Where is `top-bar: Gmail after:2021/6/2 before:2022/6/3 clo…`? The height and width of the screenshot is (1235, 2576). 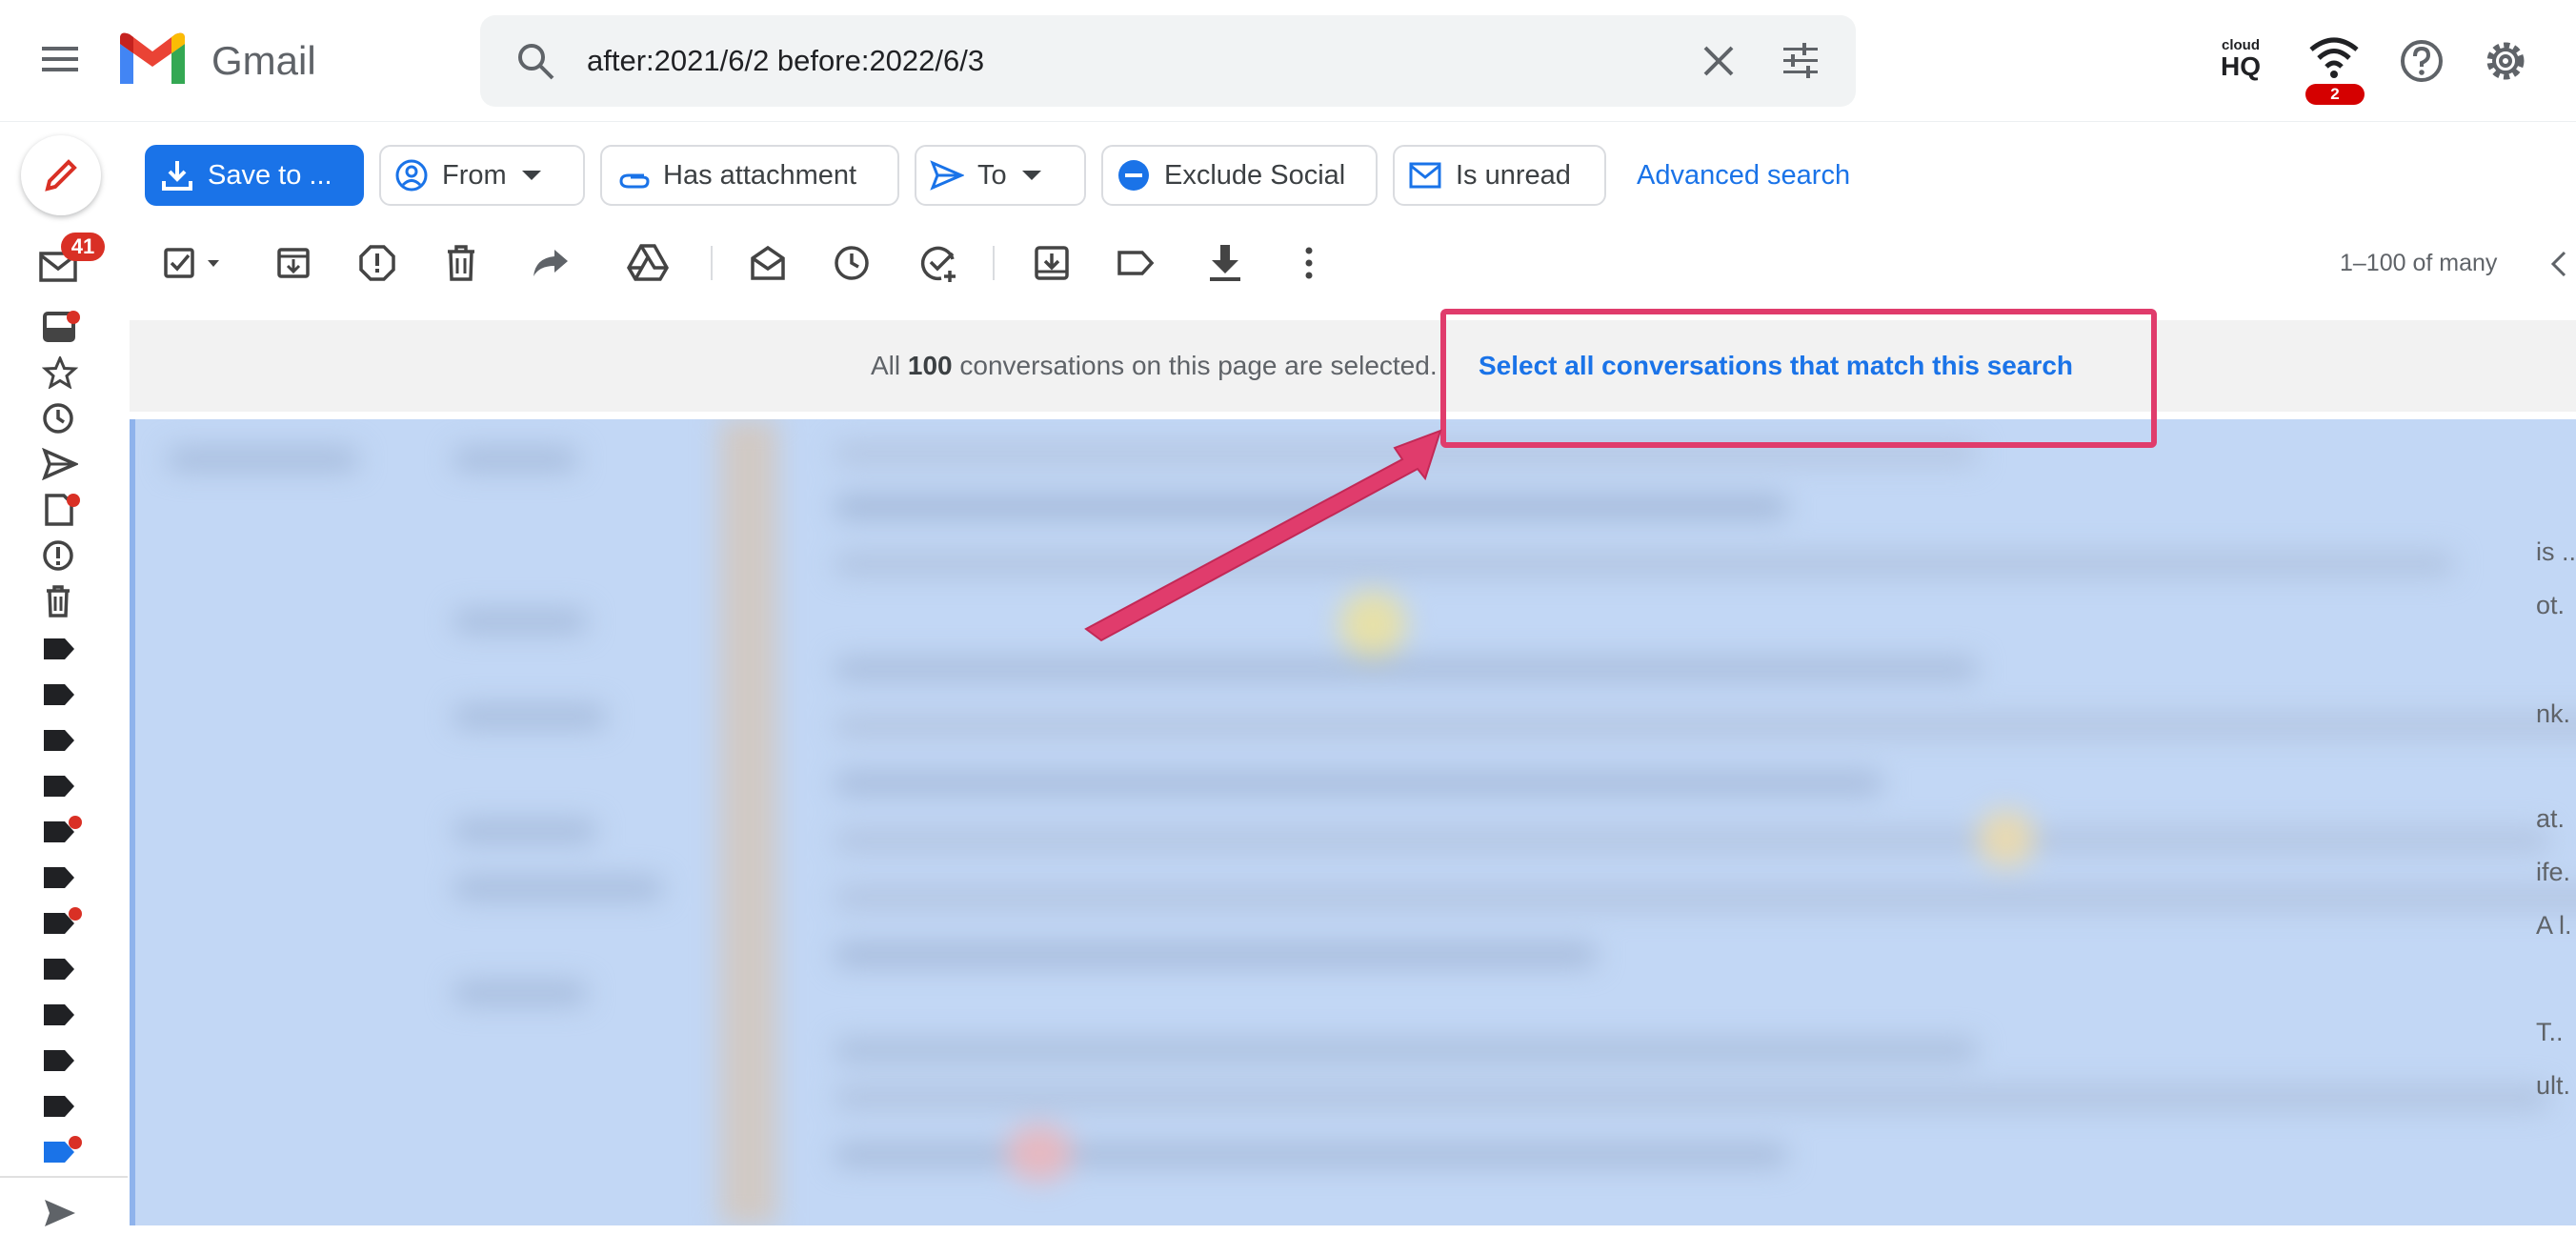 top-bar: Gmail after:2021/6/2 before:2022/6/3 clo… is located at coordinates (1288, 61).